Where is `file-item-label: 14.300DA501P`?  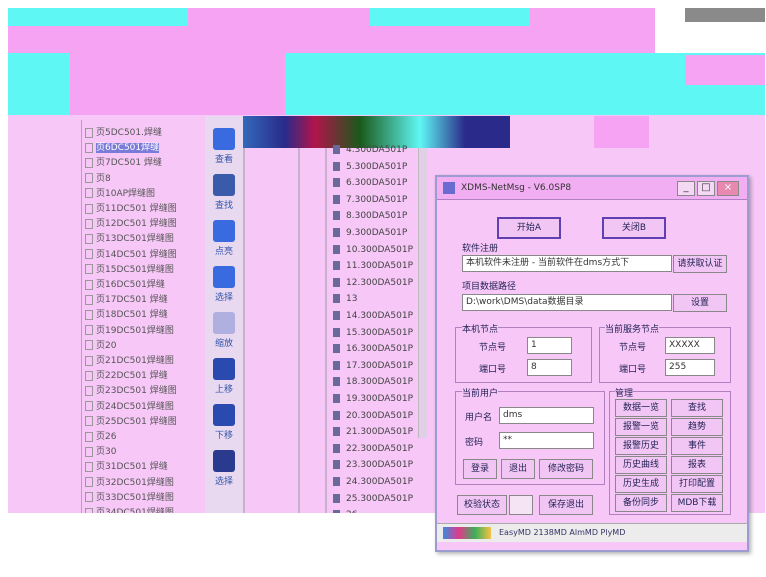 file-item-label: 14.300DA501P is located at coordinates (380, 316).